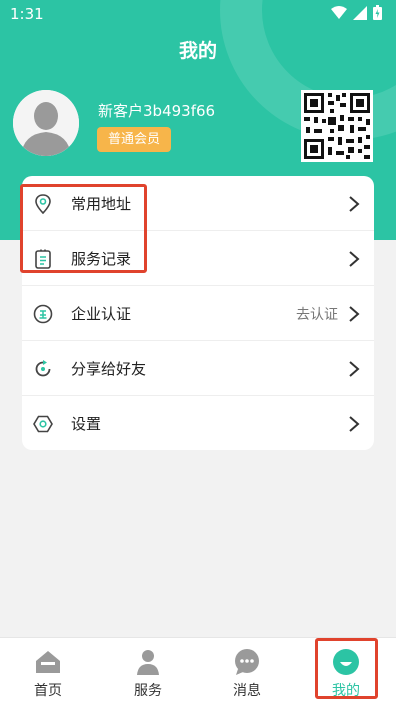 This screenshot has height=704, width=396. I want to click on message-icon, so click(247, 662).